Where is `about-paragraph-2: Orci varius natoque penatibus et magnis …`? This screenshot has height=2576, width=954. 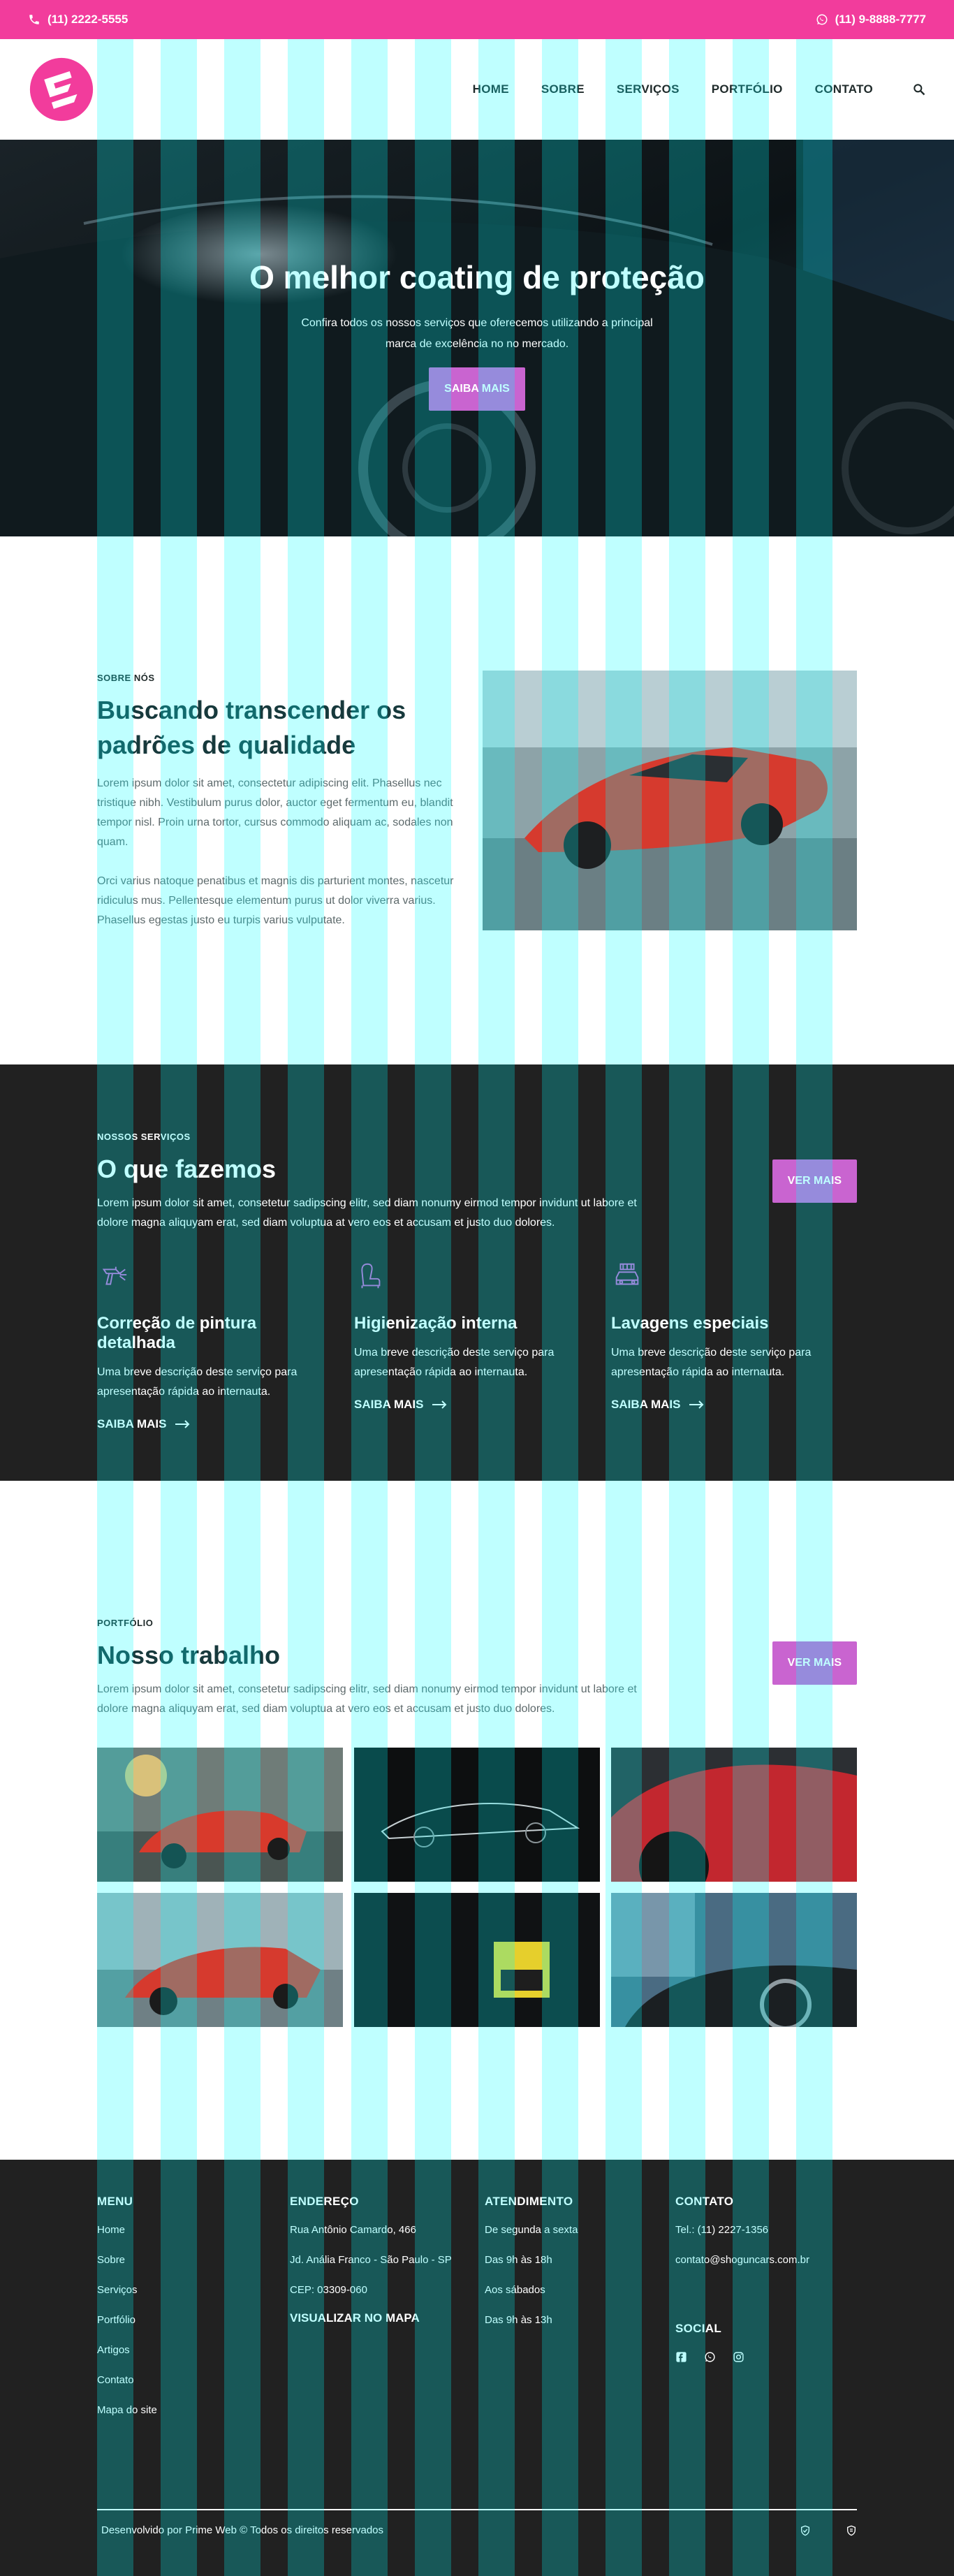
about-paragraph-2: Orci varius natoque penatibus et magnis … is located at coordinates (275, 900).